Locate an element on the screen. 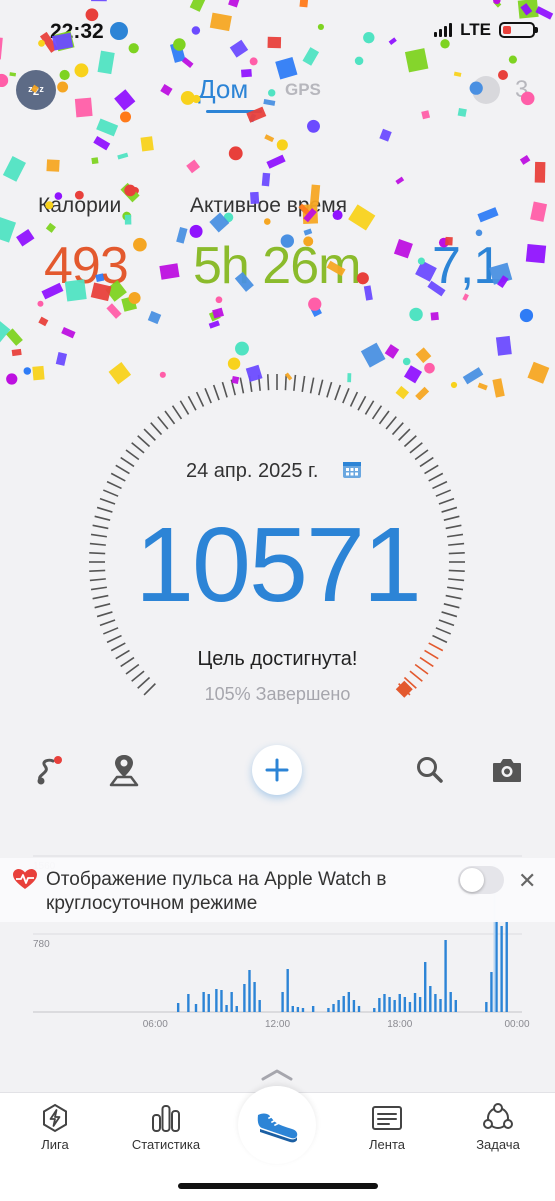 Image resolution: width=555 pixels, height=1201 pixels. shoe-icon is located at coordinates (277, 1125).